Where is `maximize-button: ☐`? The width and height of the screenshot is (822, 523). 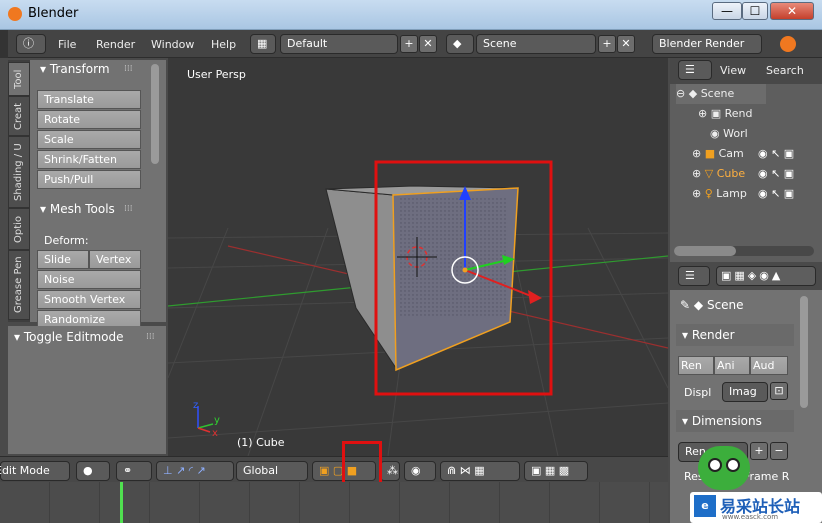
maximize-button: ☐ is located at coordinates (755, 11).